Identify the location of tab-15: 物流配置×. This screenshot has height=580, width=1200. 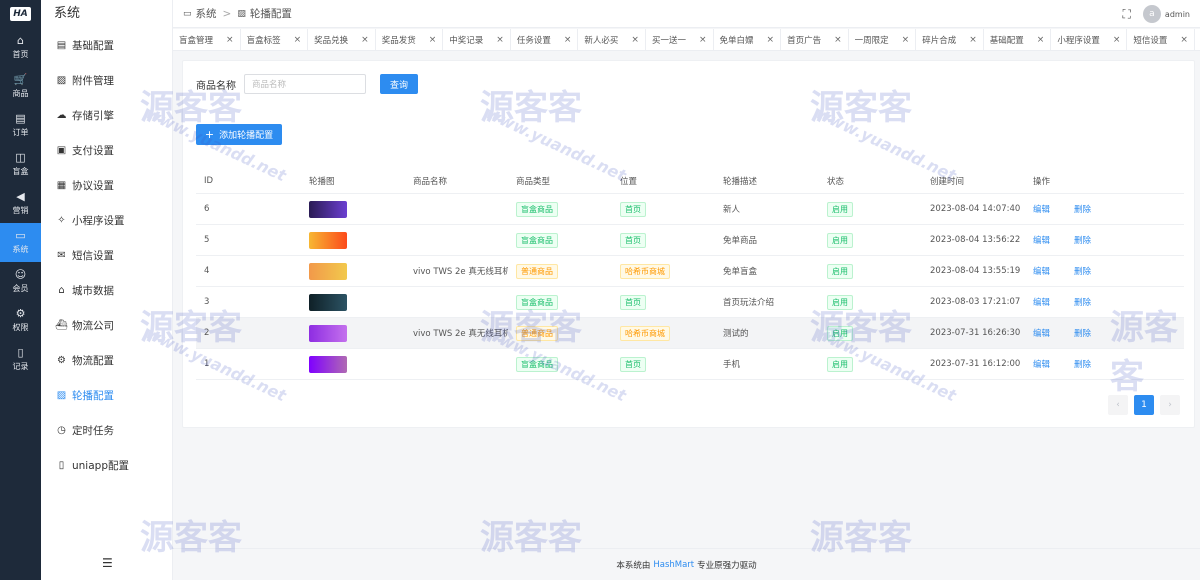
(1197, 39).